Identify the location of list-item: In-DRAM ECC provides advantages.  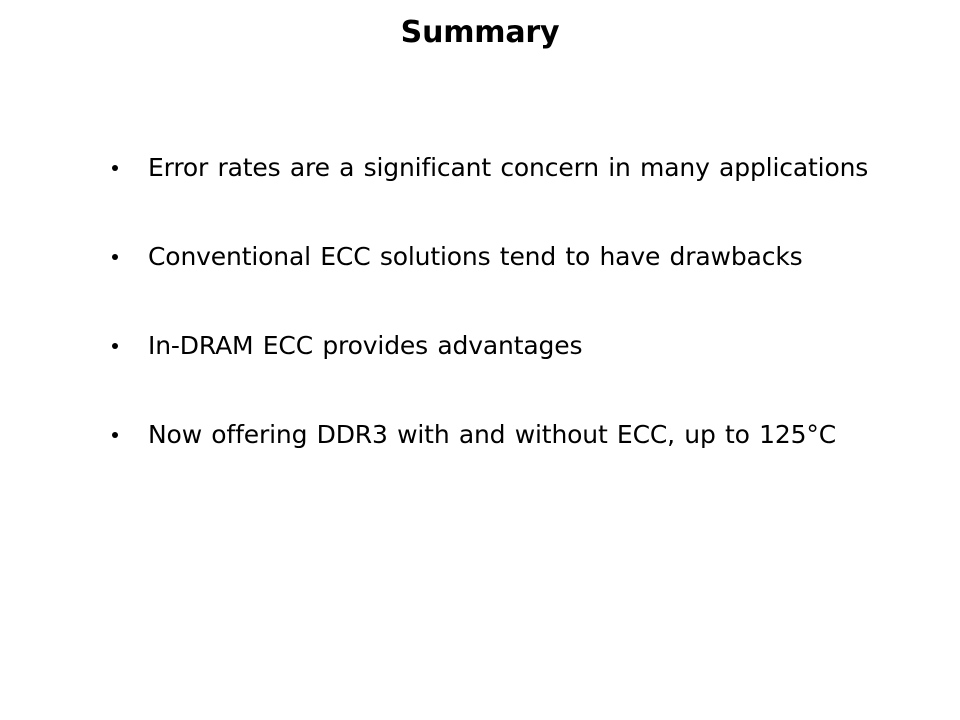
(499, 374).